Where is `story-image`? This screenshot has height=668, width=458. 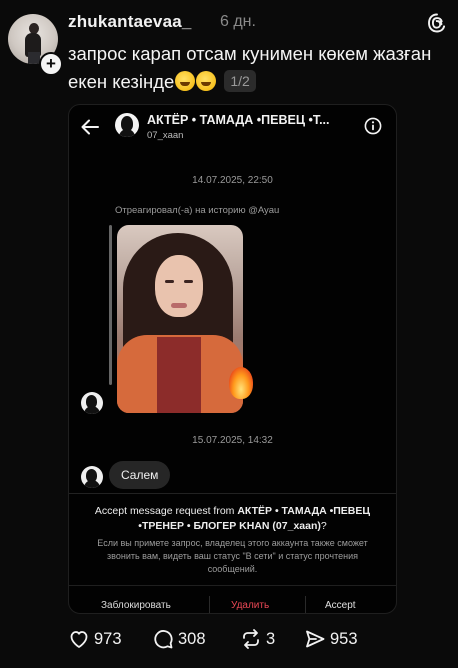 story-image is located at coordinates (180, 319).